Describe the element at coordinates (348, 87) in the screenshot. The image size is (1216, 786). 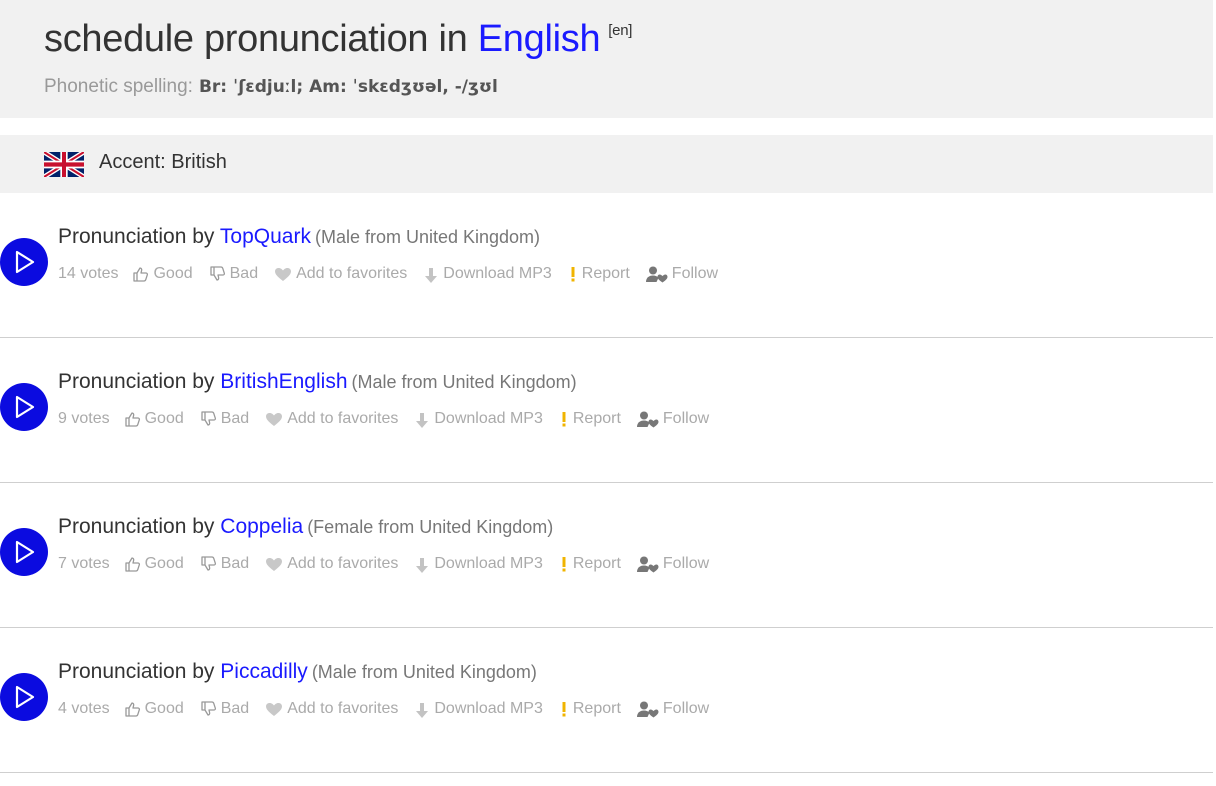
I see `phonetic-value: Br: ˈʃɛdjuːl; Am: ˈskɛdʒʊəl, -/ʒʊl` at that location.